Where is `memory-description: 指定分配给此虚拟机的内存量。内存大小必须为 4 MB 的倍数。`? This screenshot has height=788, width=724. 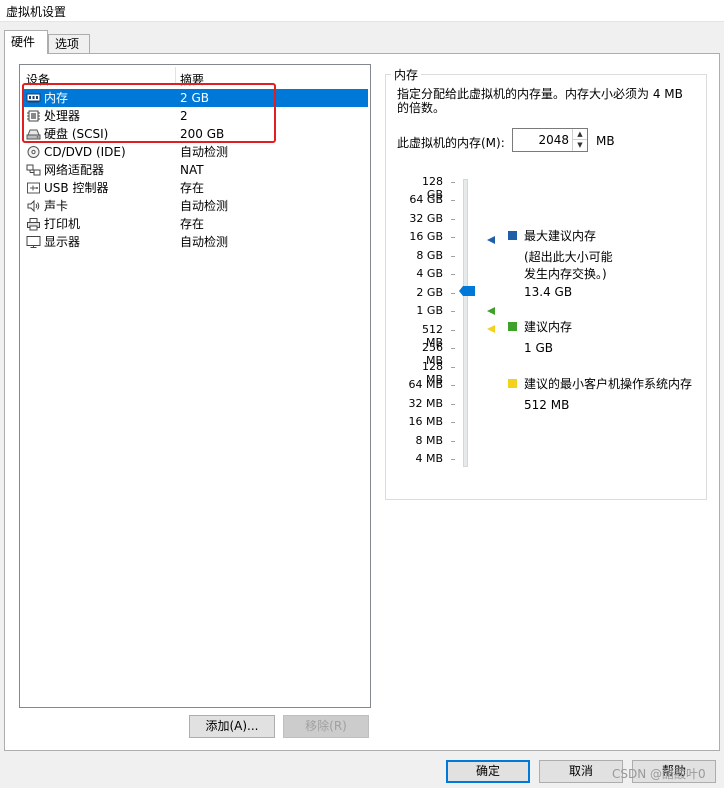 memory-description: 指定分配给此虚拟机的内存量。内存大小必须为 4 MB 的倍数。 is located at coordinates (540, 101).